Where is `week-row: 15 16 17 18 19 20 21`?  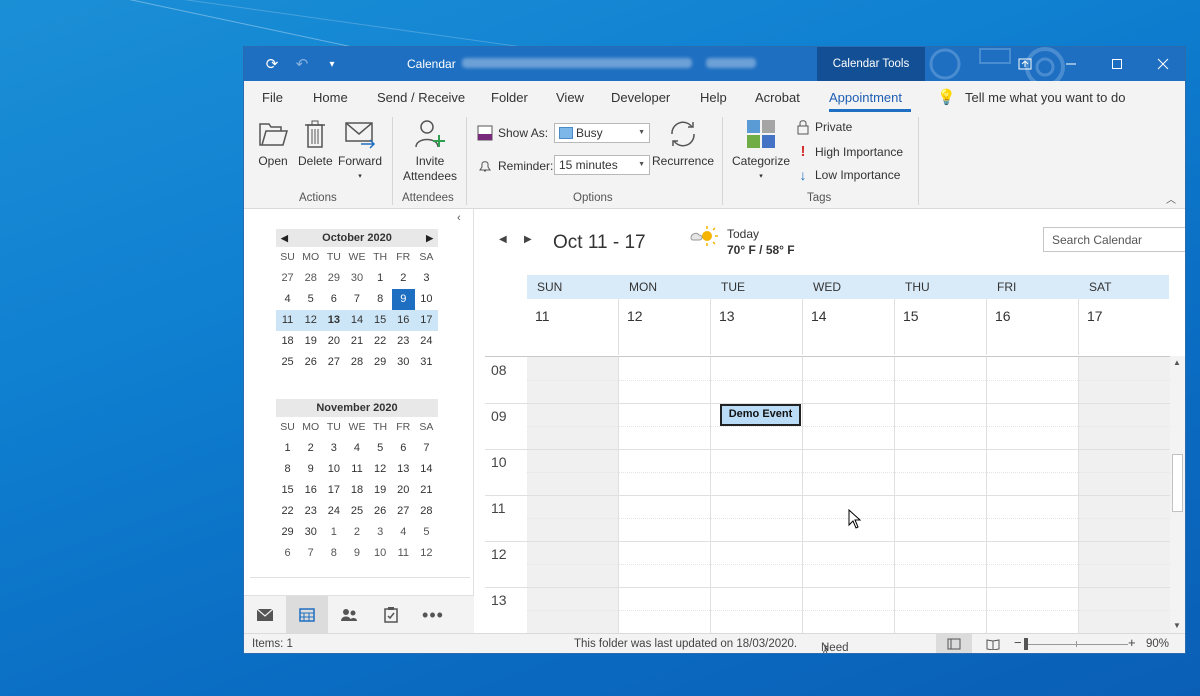
week-row: 15 16 17 18 19 20 21 is located at coordinates (357, 490).